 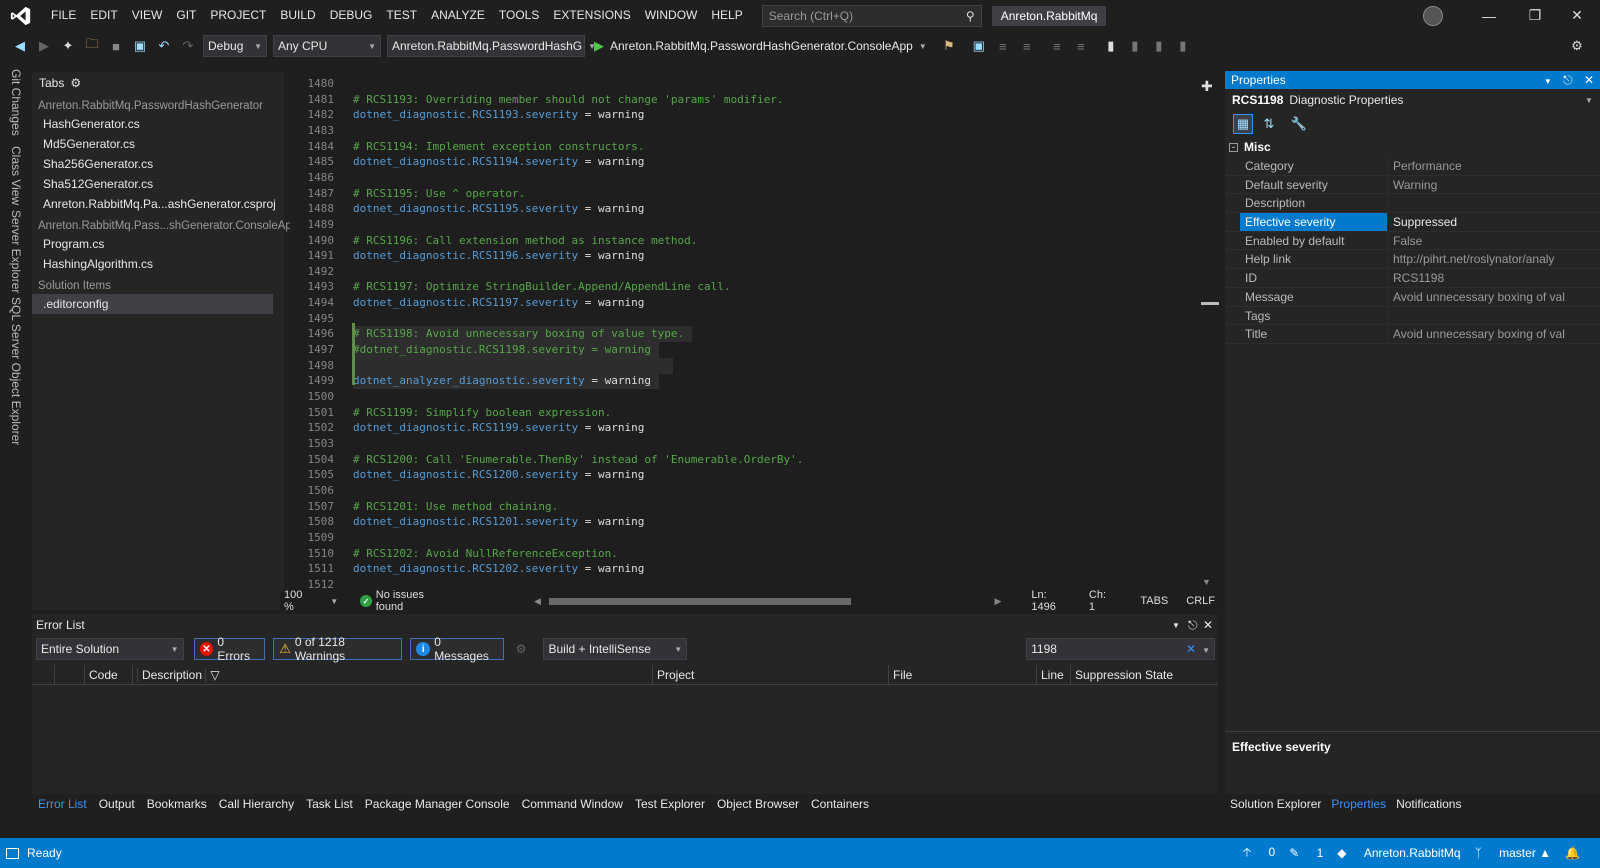 What do you see at coordinates (158, 124) in the screenshot?
I see `file-tab-item: HashGenerator.cs` at bounding box center [158, 124].